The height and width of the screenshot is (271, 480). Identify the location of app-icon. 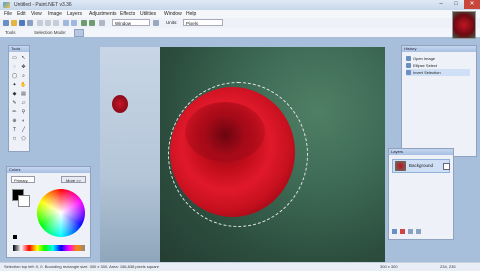
(6, 5).